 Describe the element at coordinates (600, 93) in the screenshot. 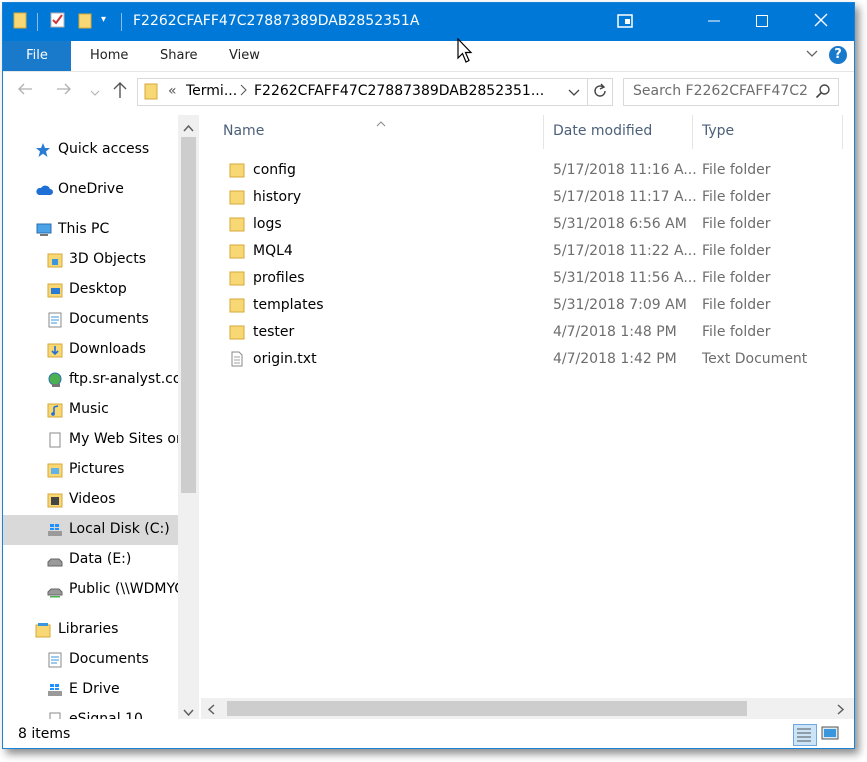

I see `refresh-icon` at that location.